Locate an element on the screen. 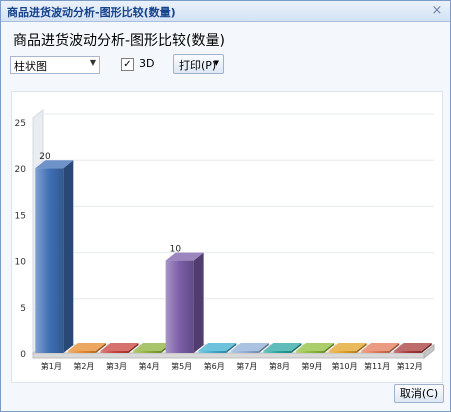 The width and height of the screenshot is (451, 412). x-tick-label: 第8月 is located at coordinates (279, 366).